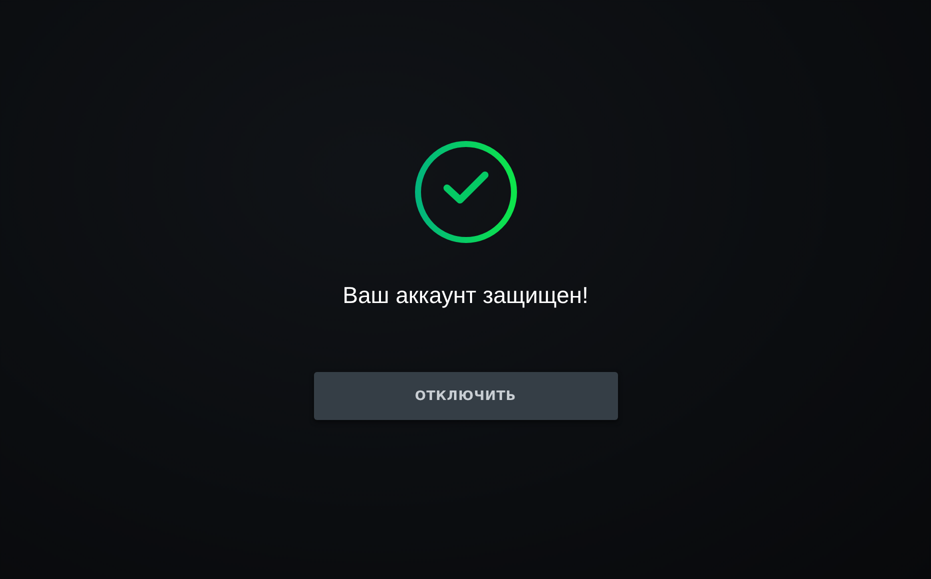  What do you see at coordinates (465, 295) in the screenshot?
I see `status-message: Ваш аккаунт защищен!` at bounding box center [465, 295].